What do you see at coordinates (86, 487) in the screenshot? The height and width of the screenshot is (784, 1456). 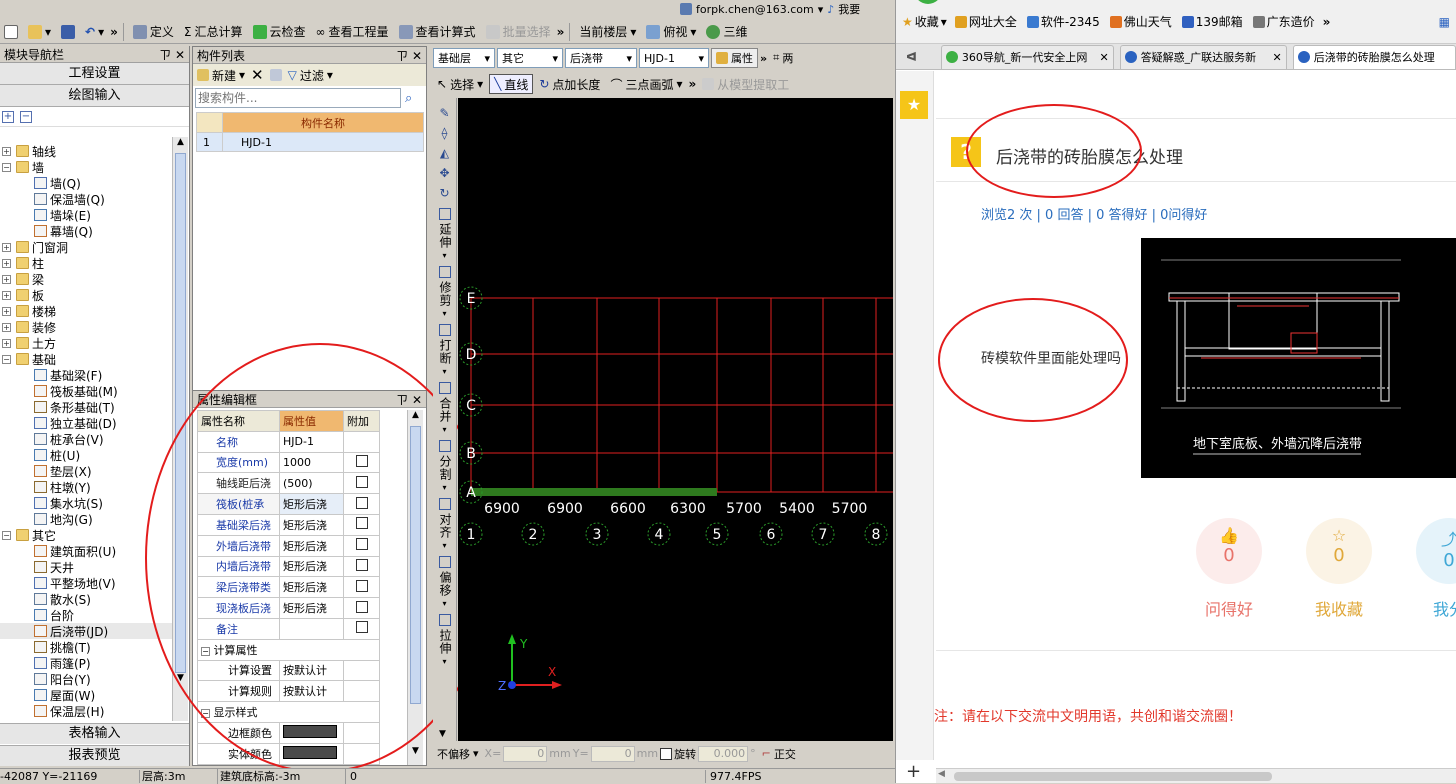 I see `tree-item: 柱墩(Y)` at bounding box center [86, 487].